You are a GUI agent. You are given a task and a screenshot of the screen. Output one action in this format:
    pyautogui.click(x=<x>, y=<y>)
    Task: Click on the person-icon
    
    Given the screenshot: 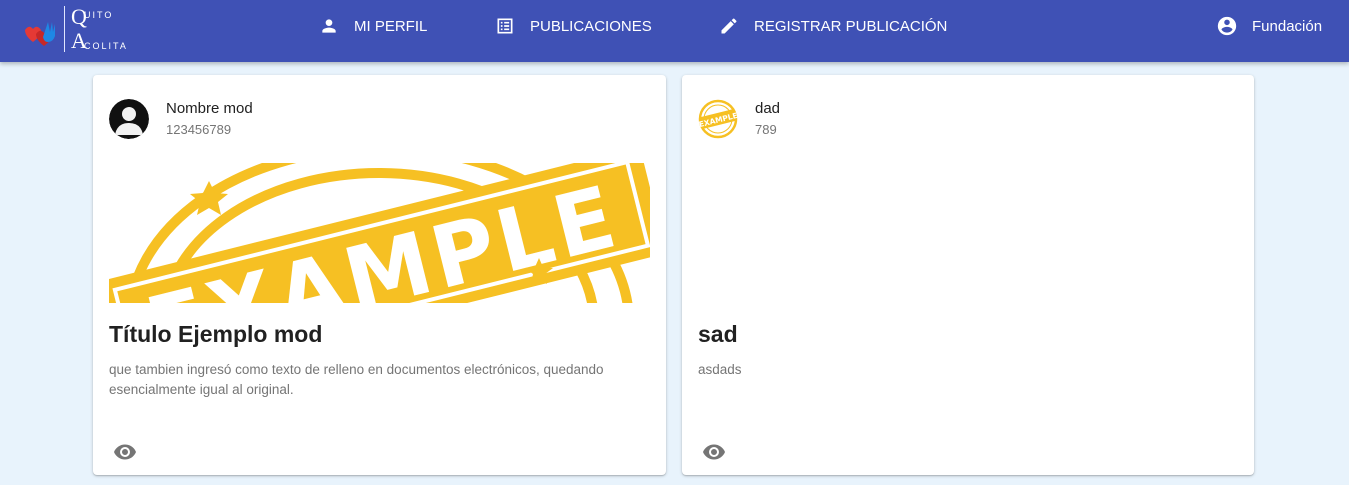 What is the action you would take?
    pyautogui.click(x=329, y=26)
    